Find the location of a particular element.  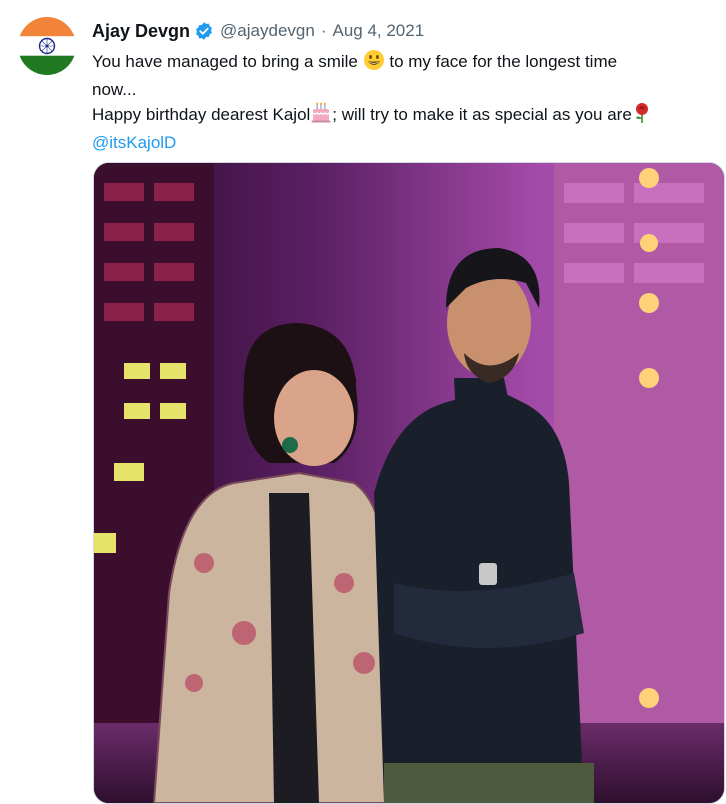

tweet-text-part: to my face for the longest time is located at coordinates (501, 61).